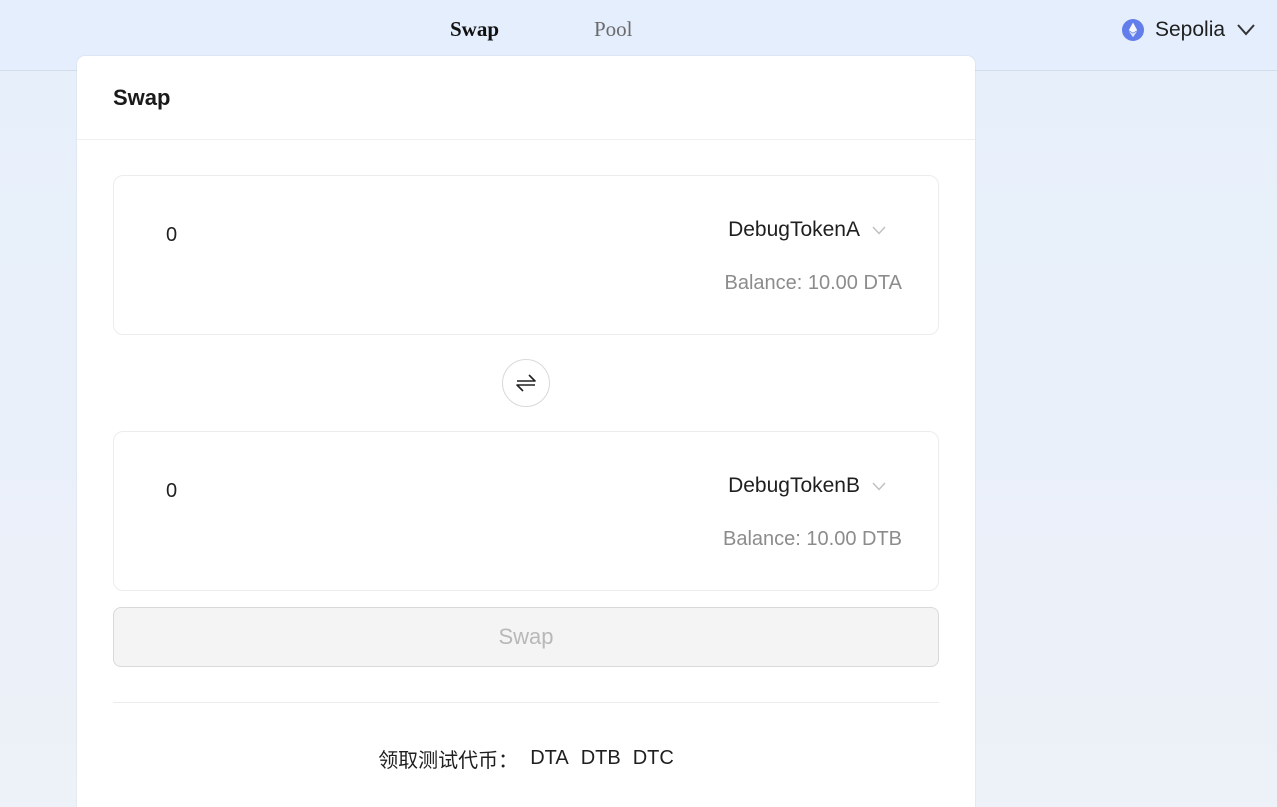 Image resolution: width=1277 pixels, height=807 pixels. I want to click on to-token-selector: DebugTokenB, so click(807, 486).